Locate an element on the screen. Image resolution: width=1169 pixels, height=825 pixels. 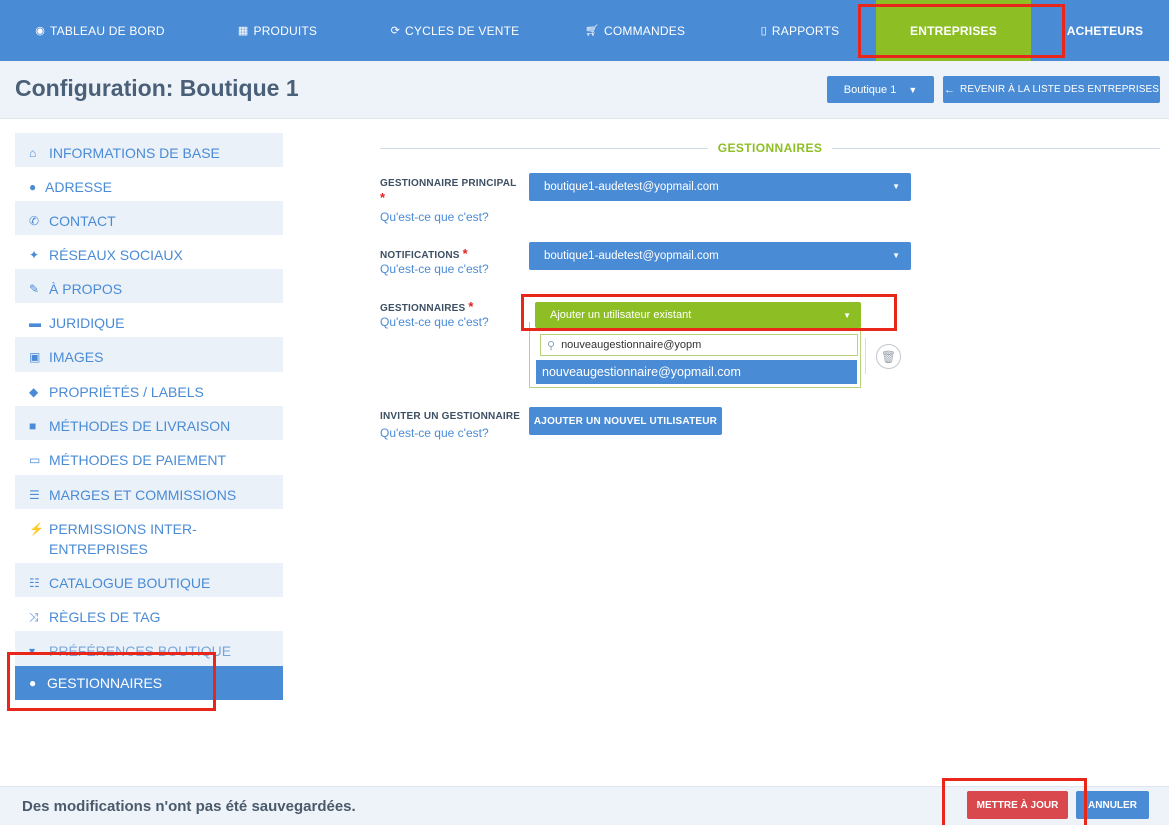
invite-manager-label: INVITER UN GESTIONNAIRE is located at coordinates (450, 416).